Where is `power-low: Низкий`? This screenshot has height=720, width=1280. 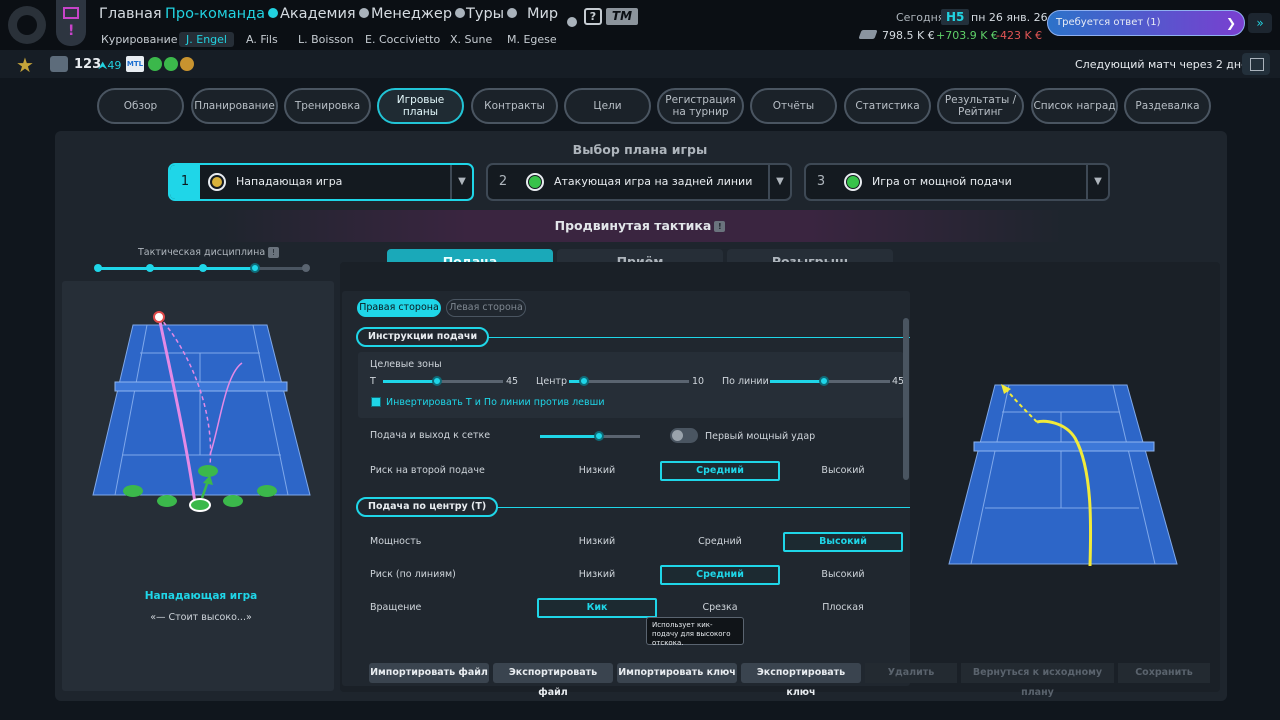 power-low: Низкий is located at coordinates (597, 542).